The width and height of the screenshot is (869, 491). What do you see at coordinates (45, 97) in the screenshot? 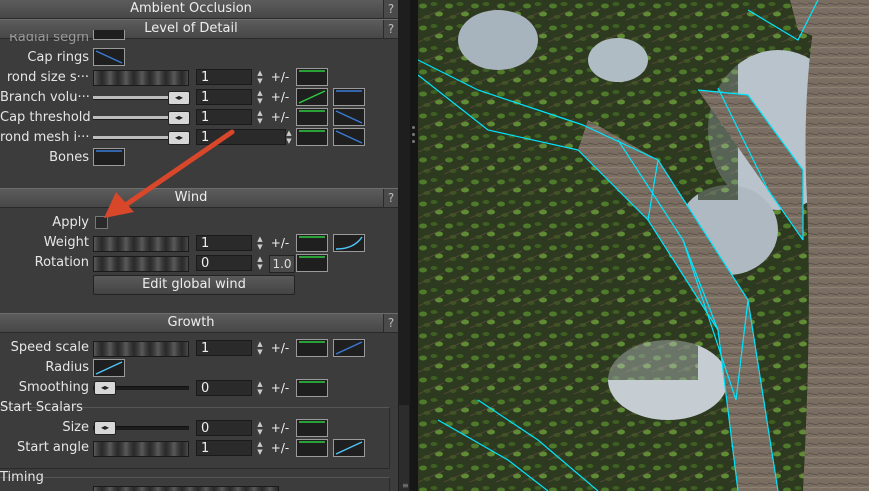
I see `branch-volume-label: Branch volu···` at bounding box center [45, 97].